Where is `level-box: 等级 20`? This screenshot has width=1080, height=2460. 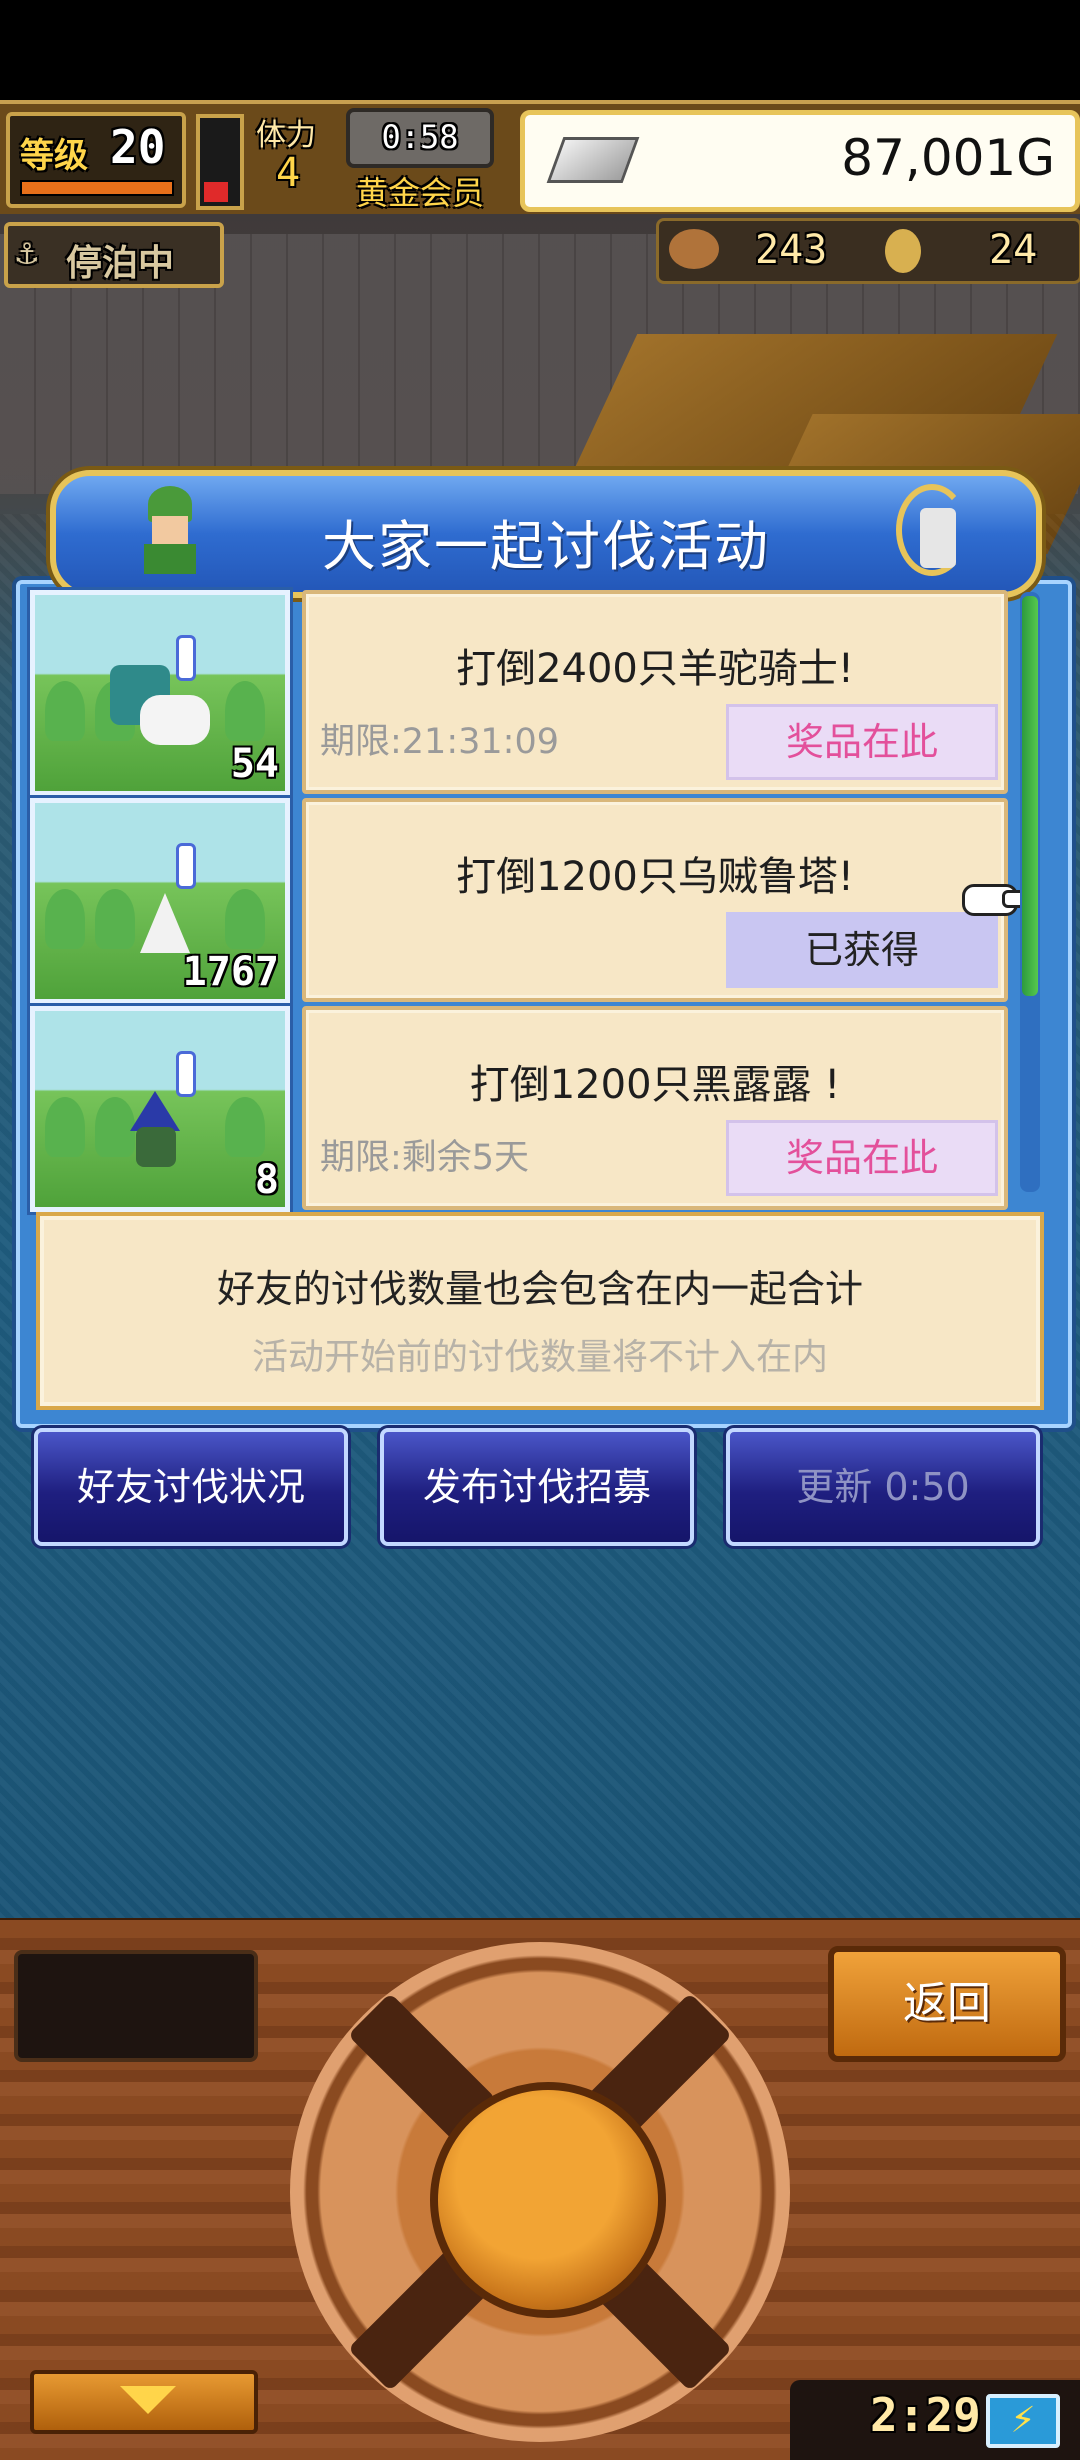 level-box: 等级 20 is located at coordinates (96, 160).